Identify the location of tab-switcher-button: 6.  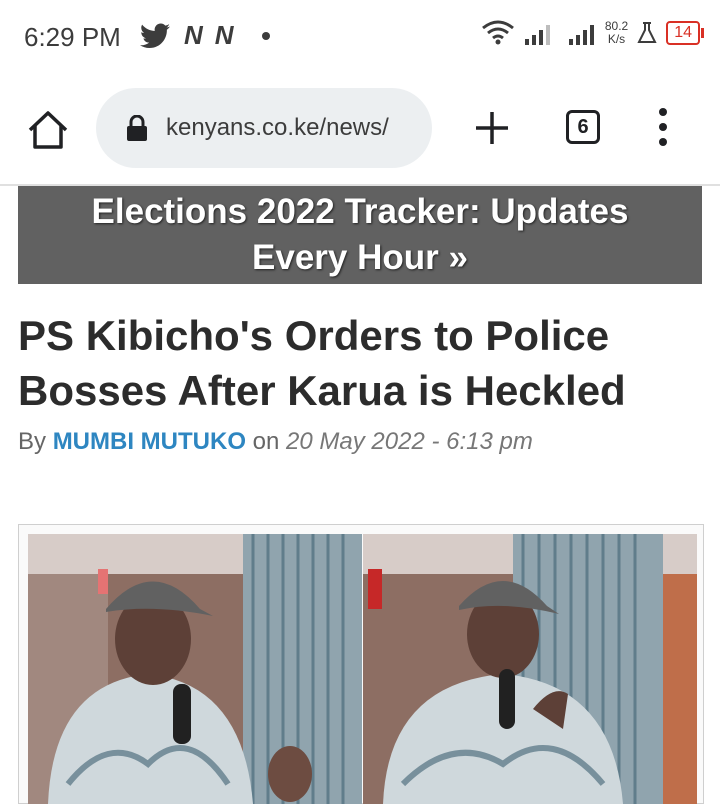
(583, 127).